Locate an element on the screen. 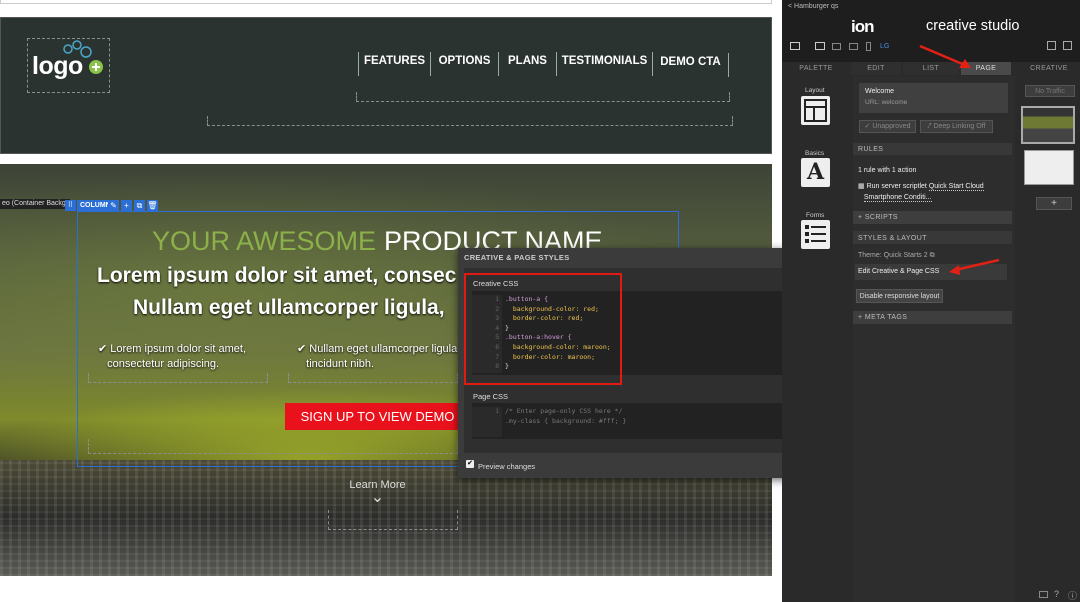 Image resolution: width=1080 pixels, height=602 pixels. bullet-1-outline is located at coordinates (178, 378).